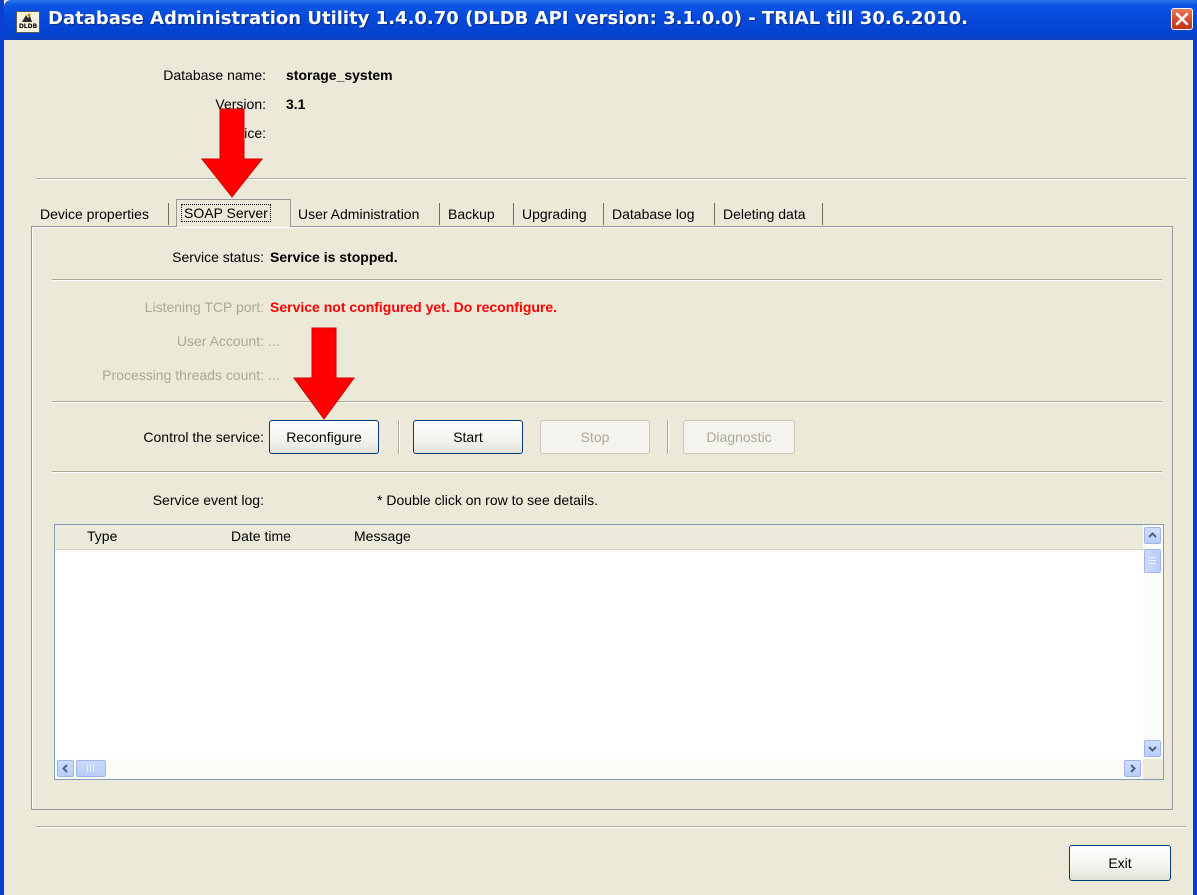 The width and height of the screenshot is (1197, 895). What do you see at coordinates (1152, 561) in the screenshot?
I see `vertical-scroll-thumb` at bounding box center [1152, 561].